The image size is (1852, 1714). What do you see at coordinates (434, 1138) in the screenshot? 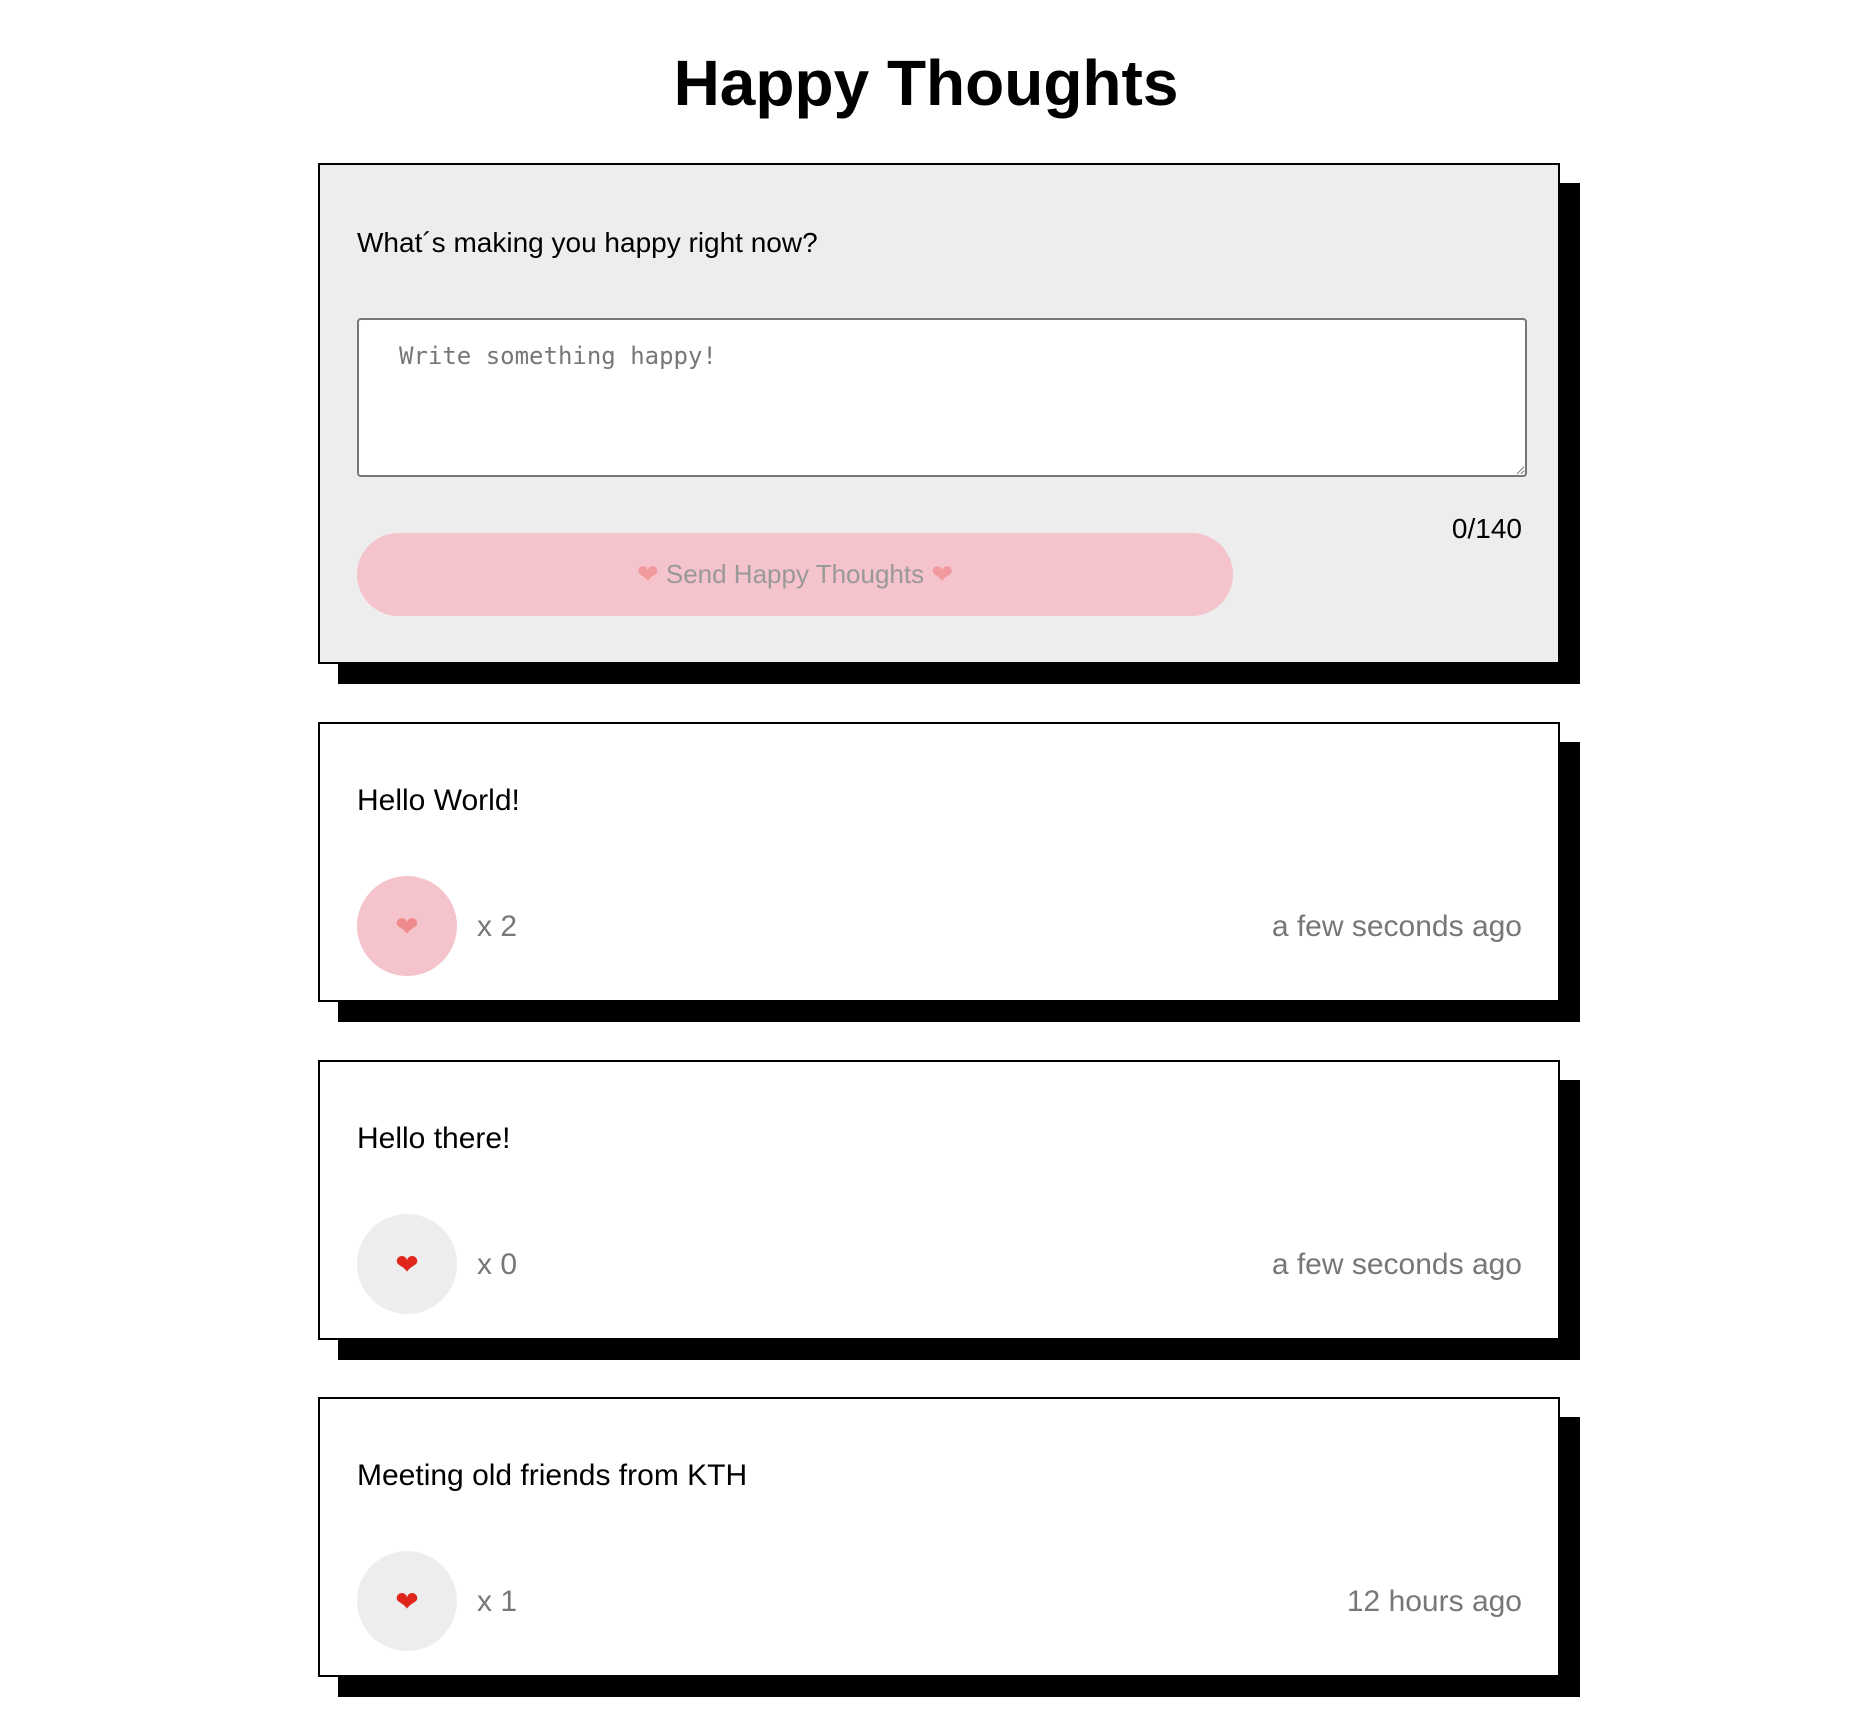
I see `thought-message: Hello there!` at bounding box center [434, 1138].